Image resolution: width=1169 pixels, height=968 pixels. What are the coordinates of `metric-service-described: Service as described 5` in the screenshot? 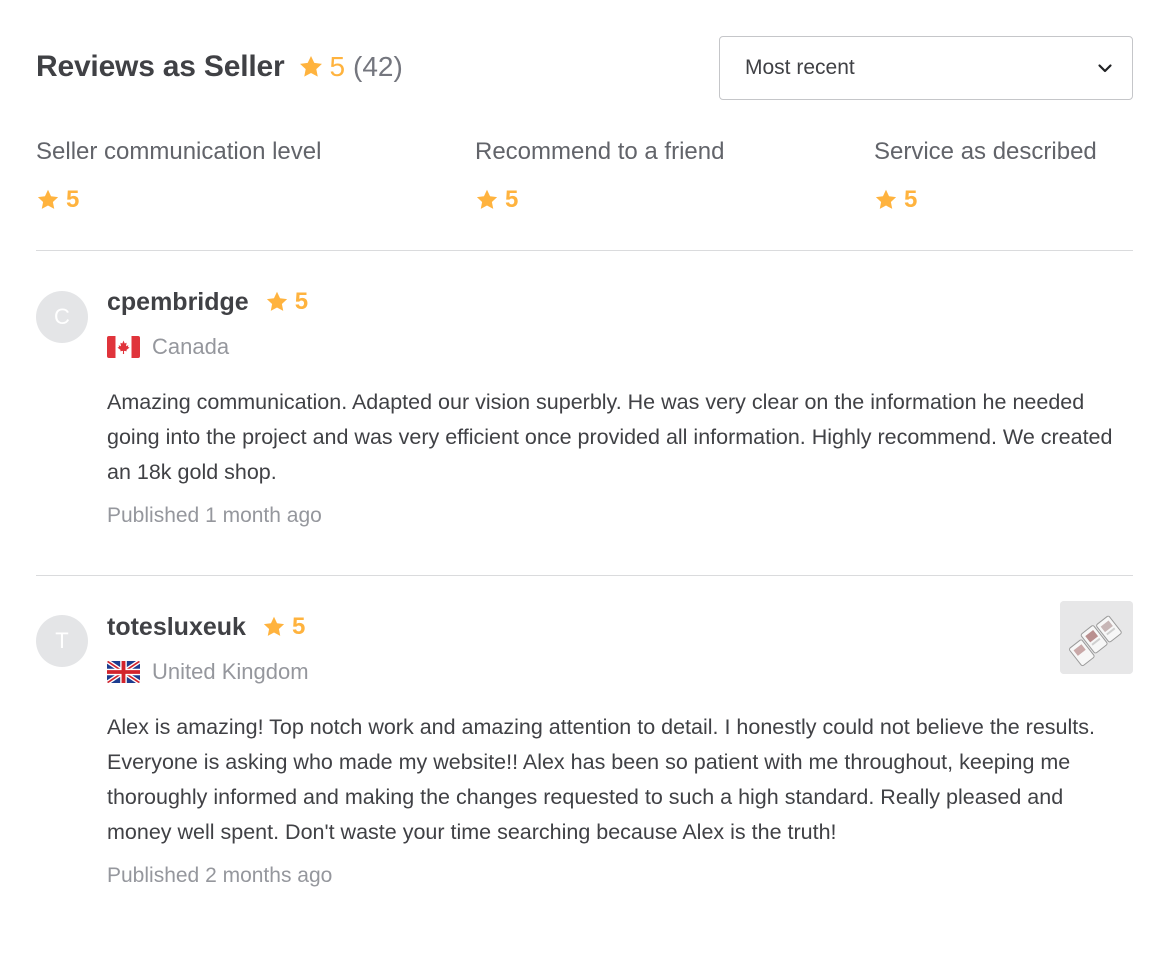 It's located at (985, 176).